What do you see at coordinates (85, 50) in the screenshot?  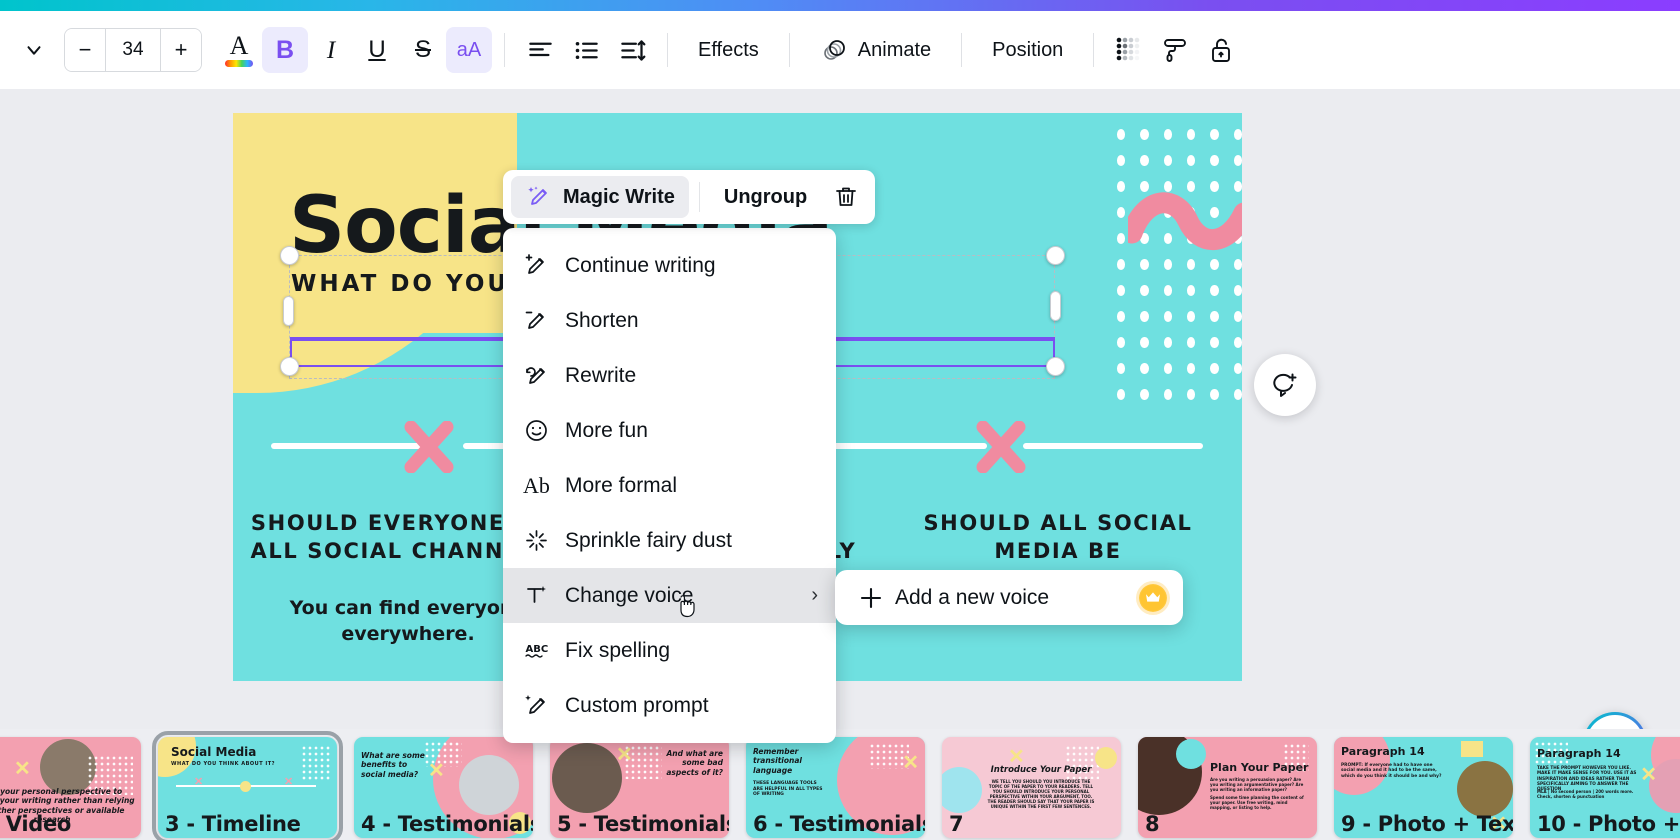 I see `font-size-decrease-button: −` at bounding box center [85, 50].